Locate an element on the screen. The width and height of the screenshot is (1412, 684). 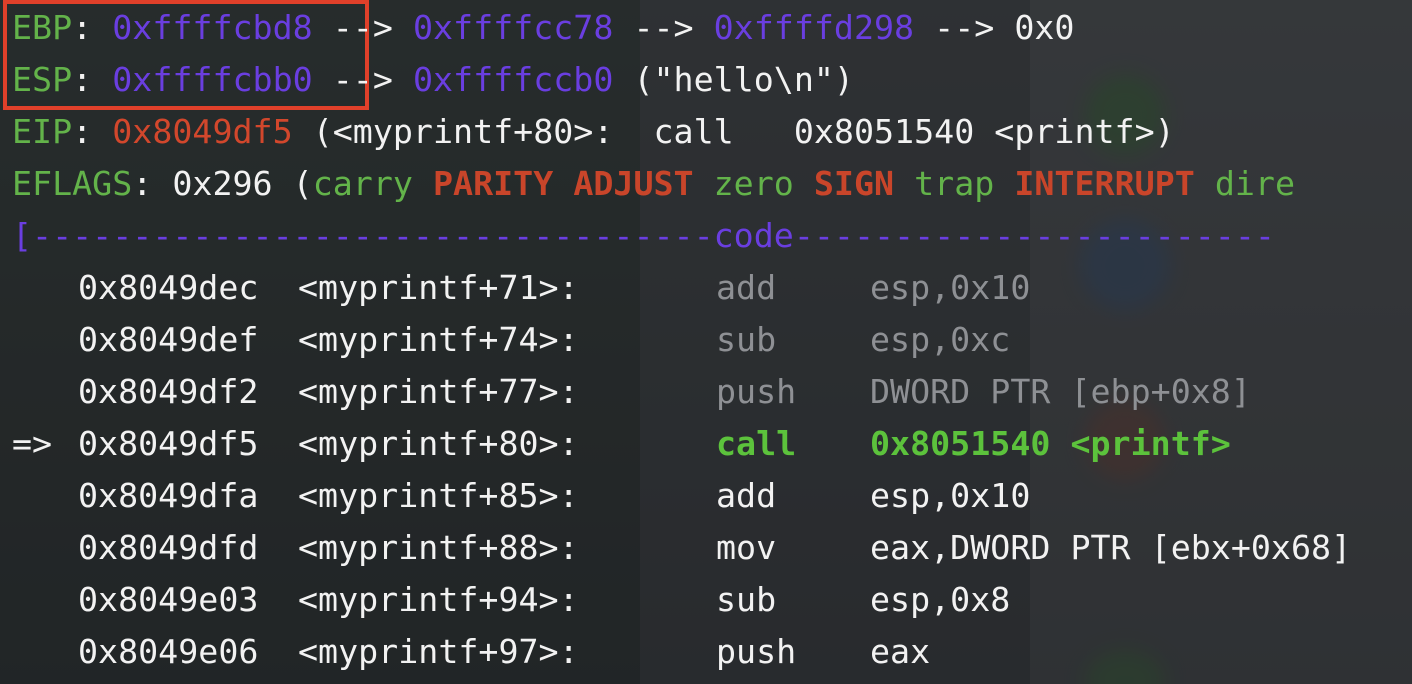
code-line: 0x8049def <myprintf+74>: sub esp,0xc is located at coordinates (706, 340).